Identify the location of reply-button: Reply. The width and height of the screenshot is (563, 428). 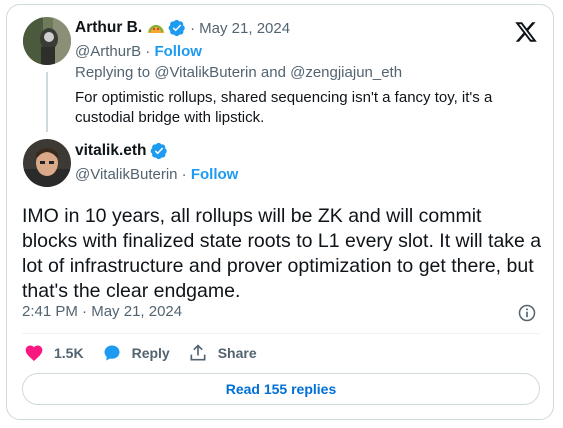
(136, 353).